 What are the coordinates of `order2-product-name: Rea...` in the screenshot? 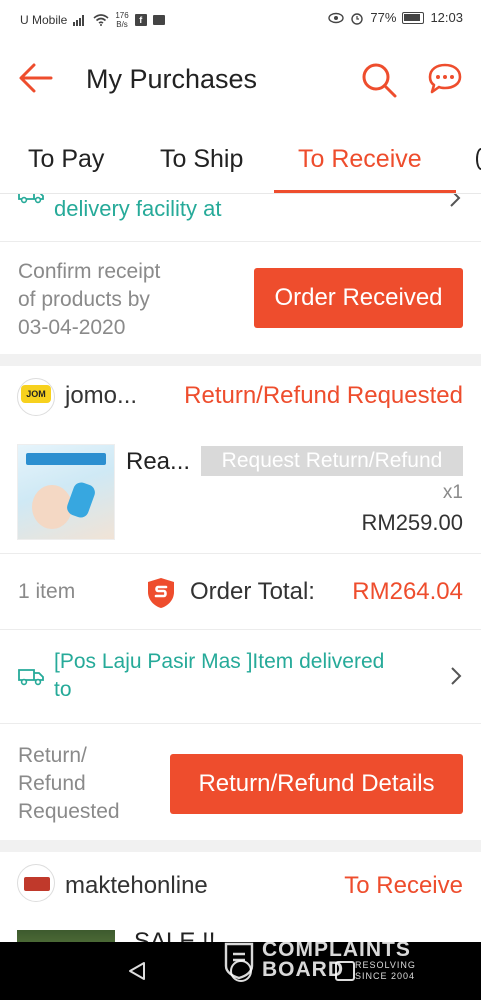 It's located at (158, 461).